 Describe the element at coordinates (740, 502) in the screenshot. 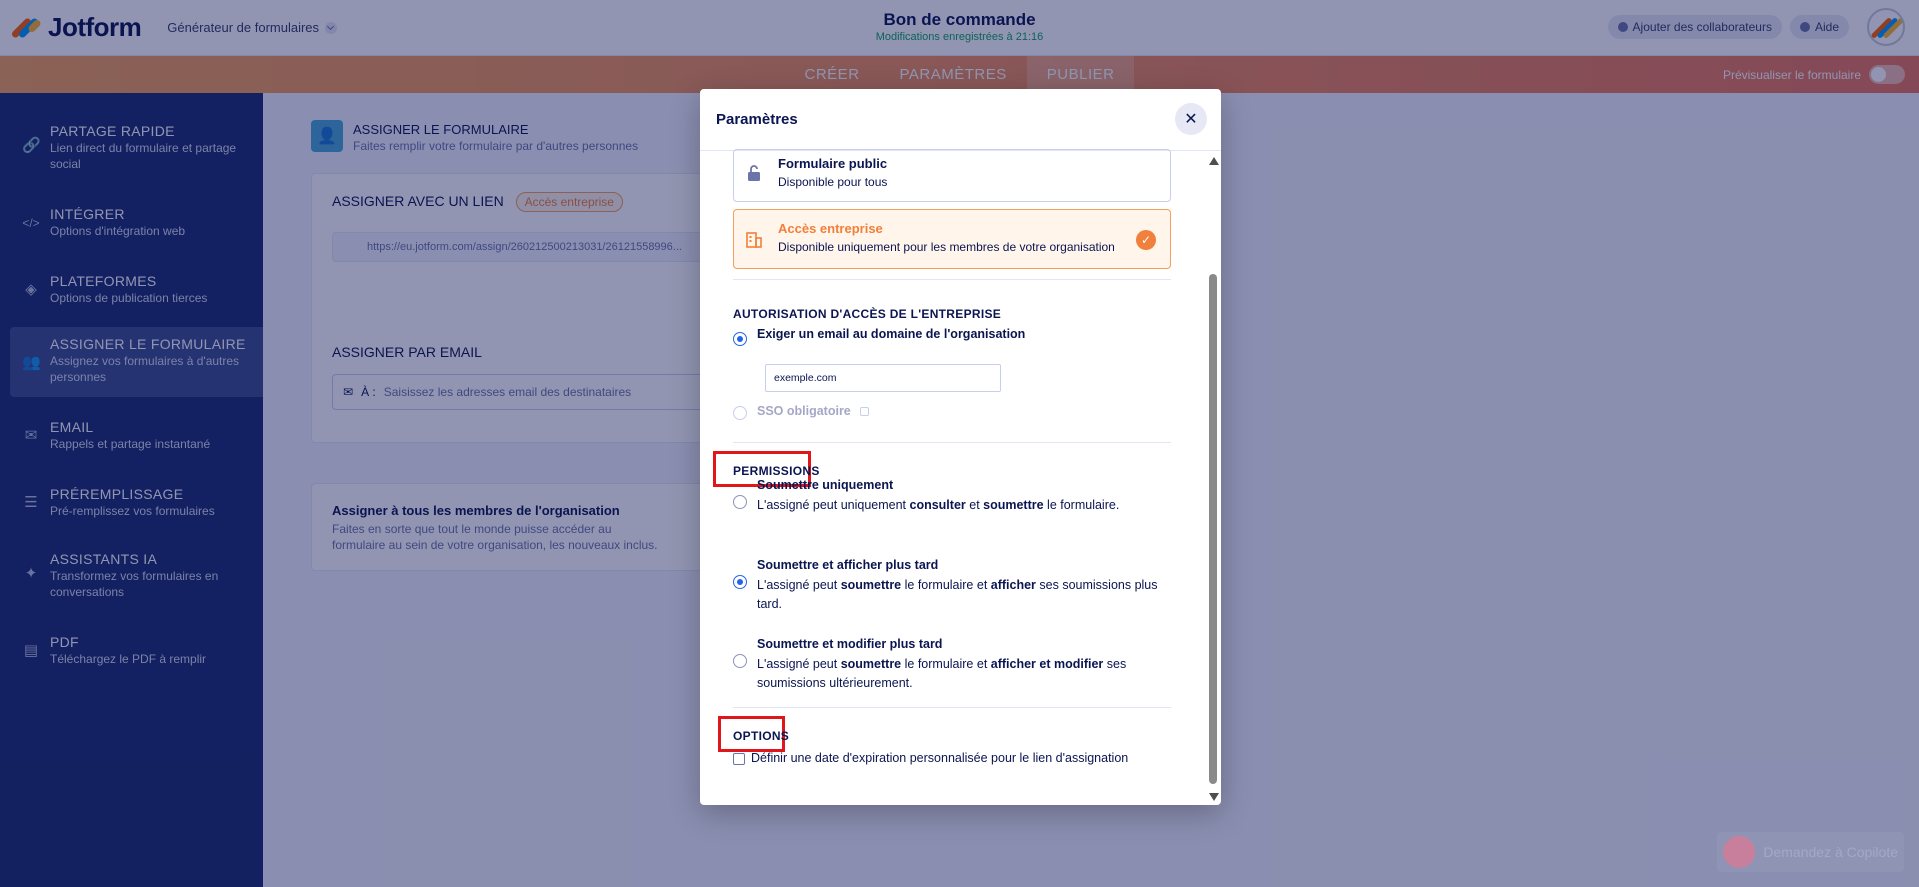

I see `submit-only-radio` at that location.